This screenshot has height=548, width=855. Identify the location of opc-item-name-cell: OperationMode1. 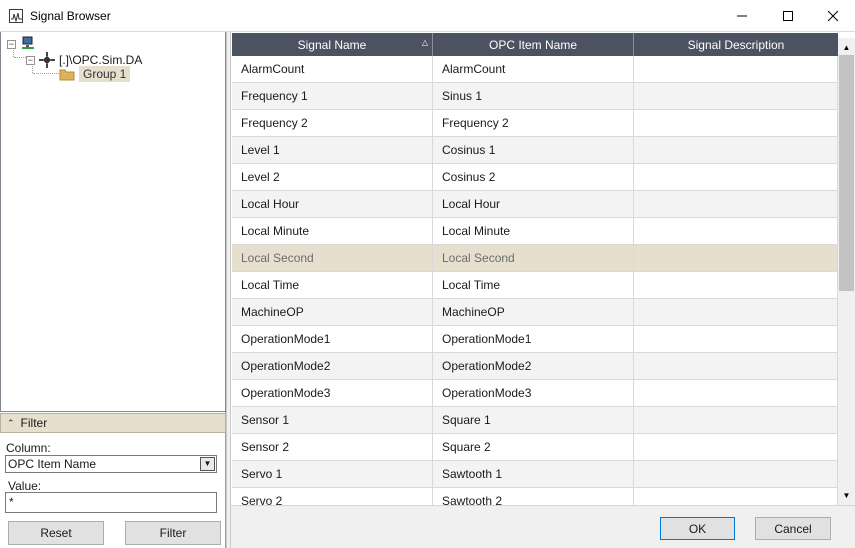
(533, 339).